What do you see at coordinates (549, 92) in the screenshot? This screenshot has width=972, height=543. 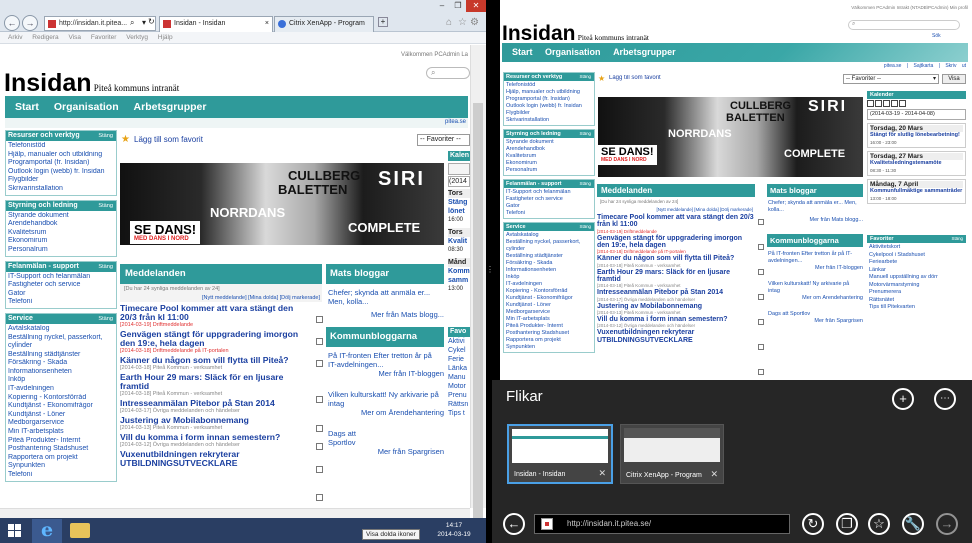 I see `link-hjalp: Hjälp, manualer och utbildning` at bounding box center [549, 92].